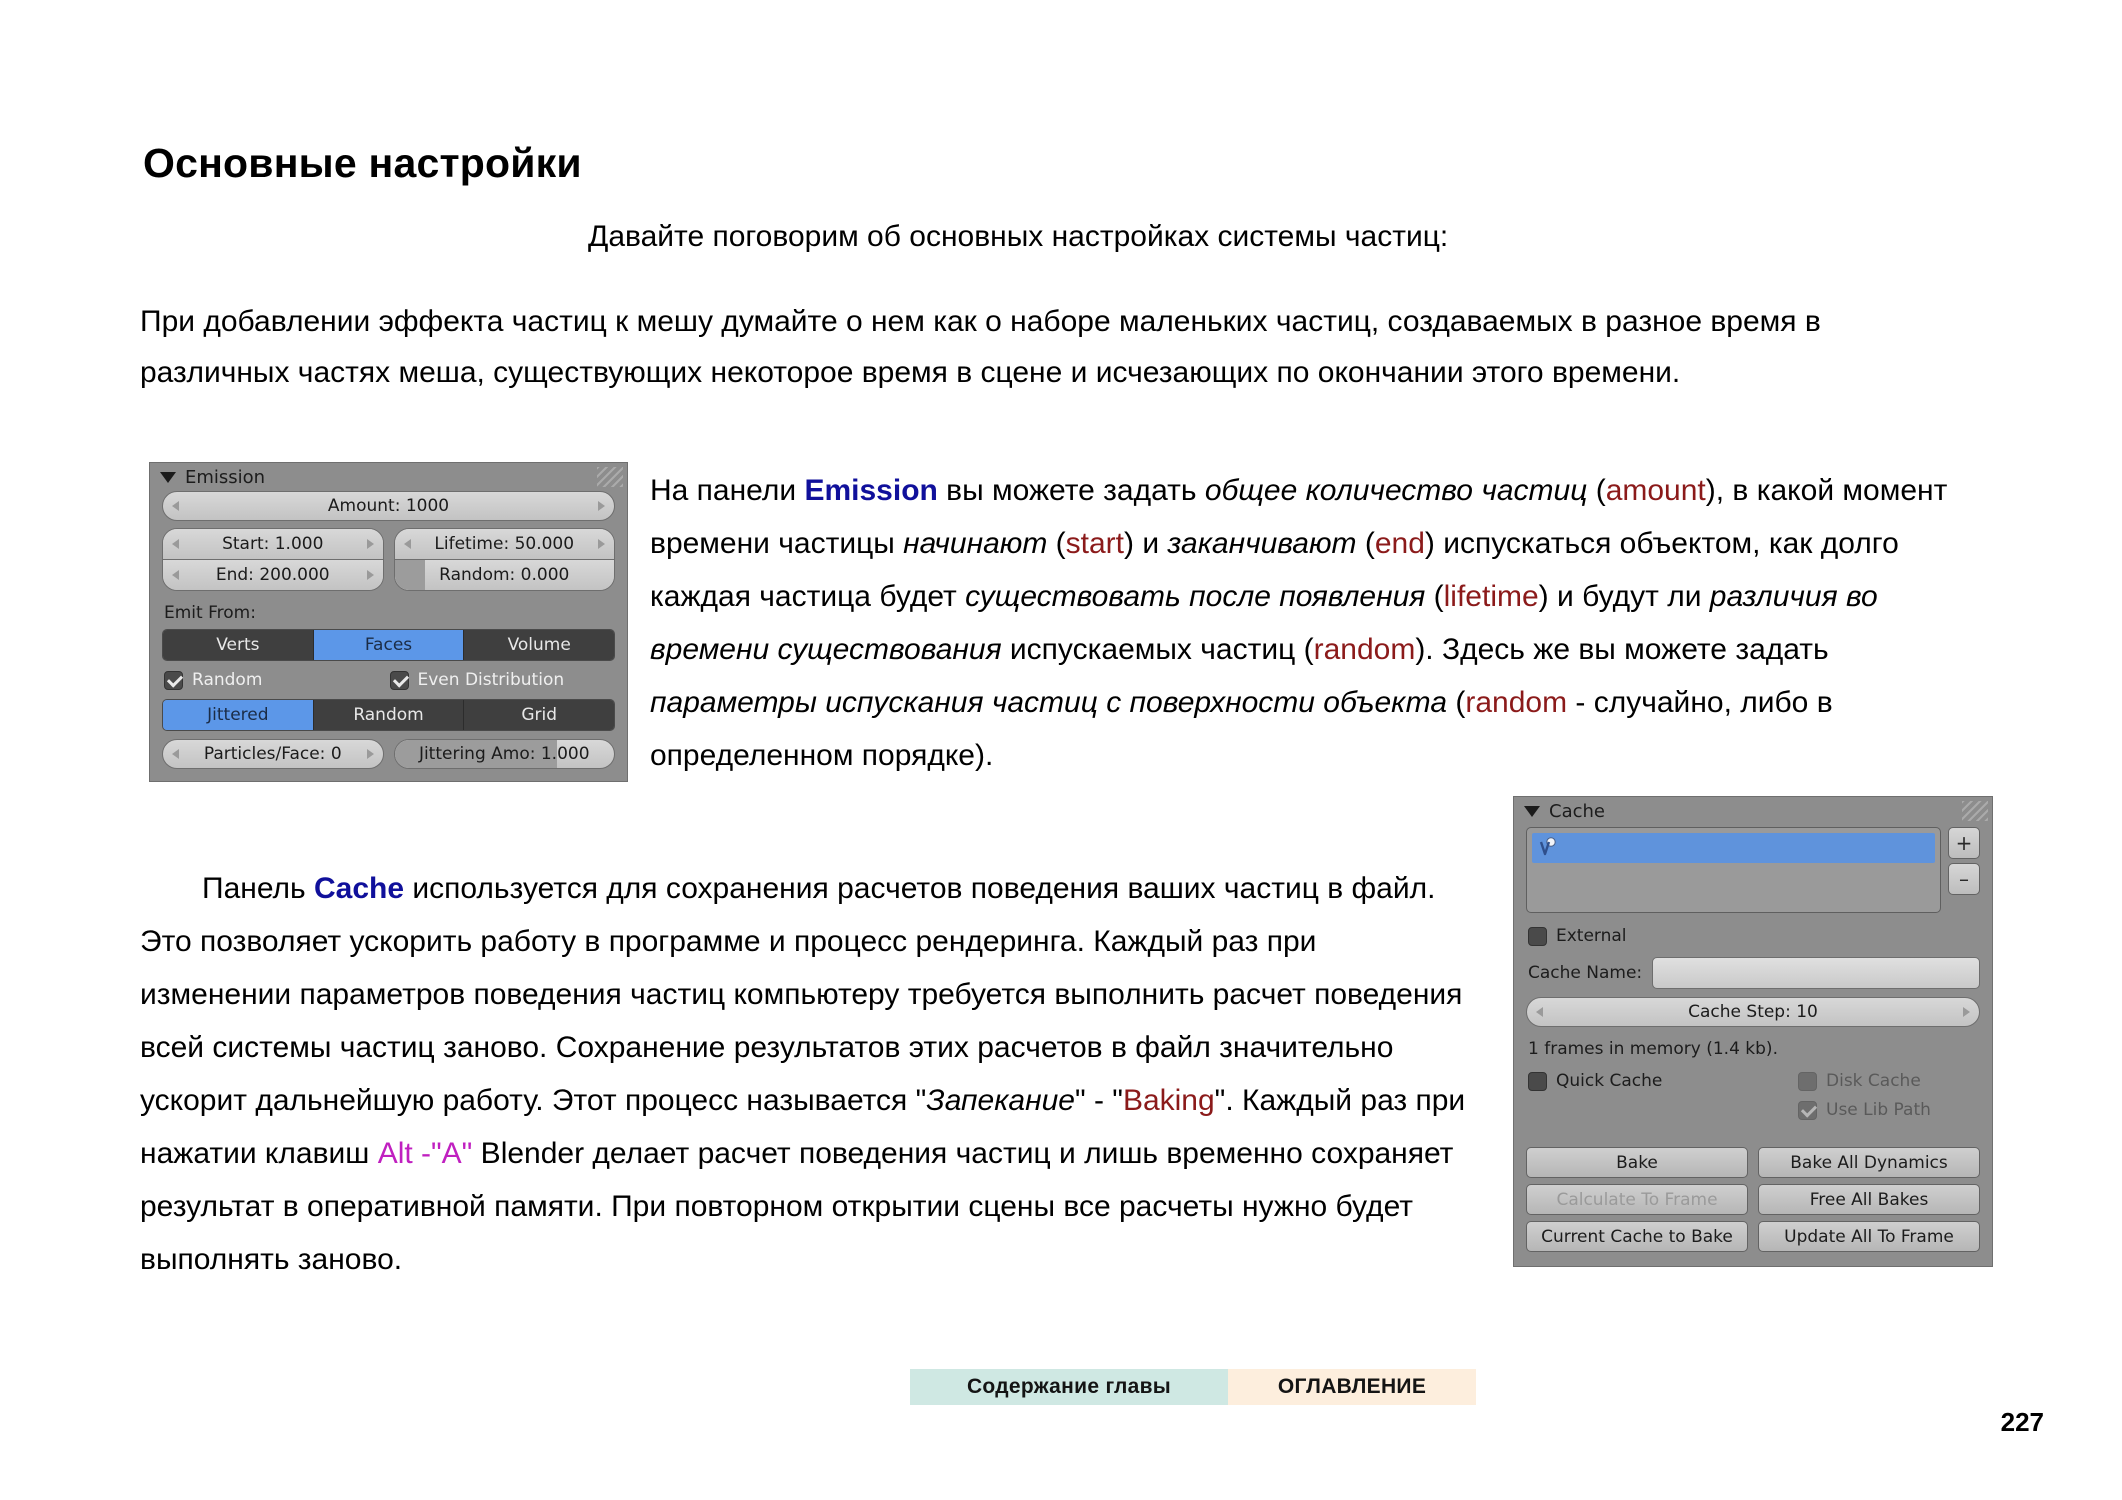  Describe the element at coordinates (388, 477) in the screenshot. I see `emission-panel-header: Emission` at that location.